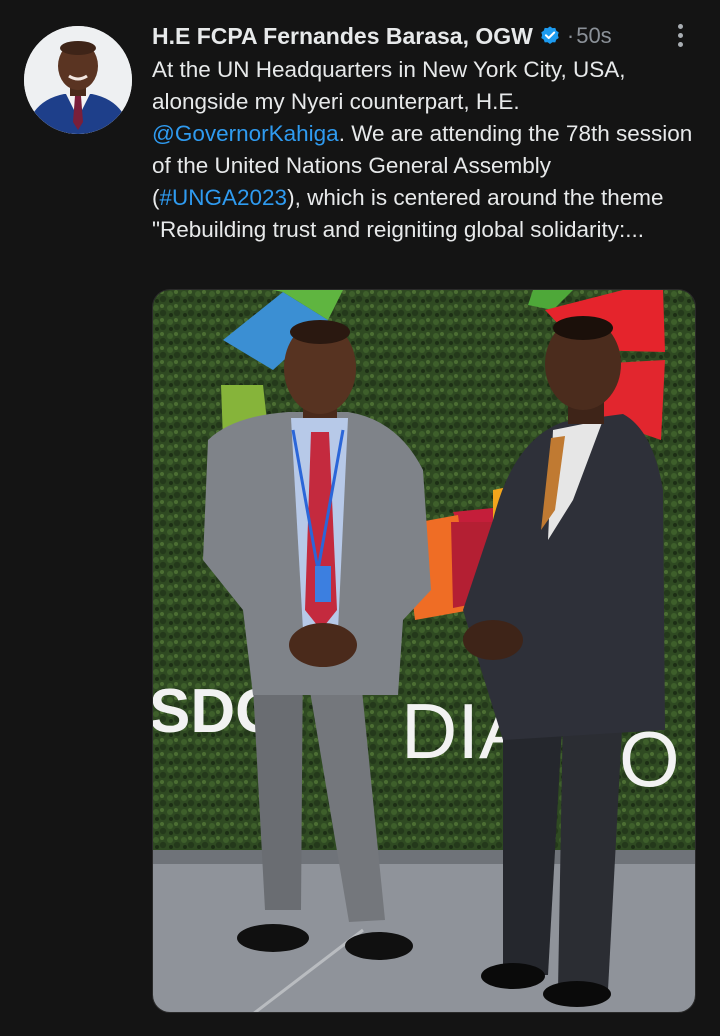 The image size is (720, 1036). I want to click on tweet-header: H.E FCPA Fernandes Barasa, OGW · 50s, so click(382, 36).